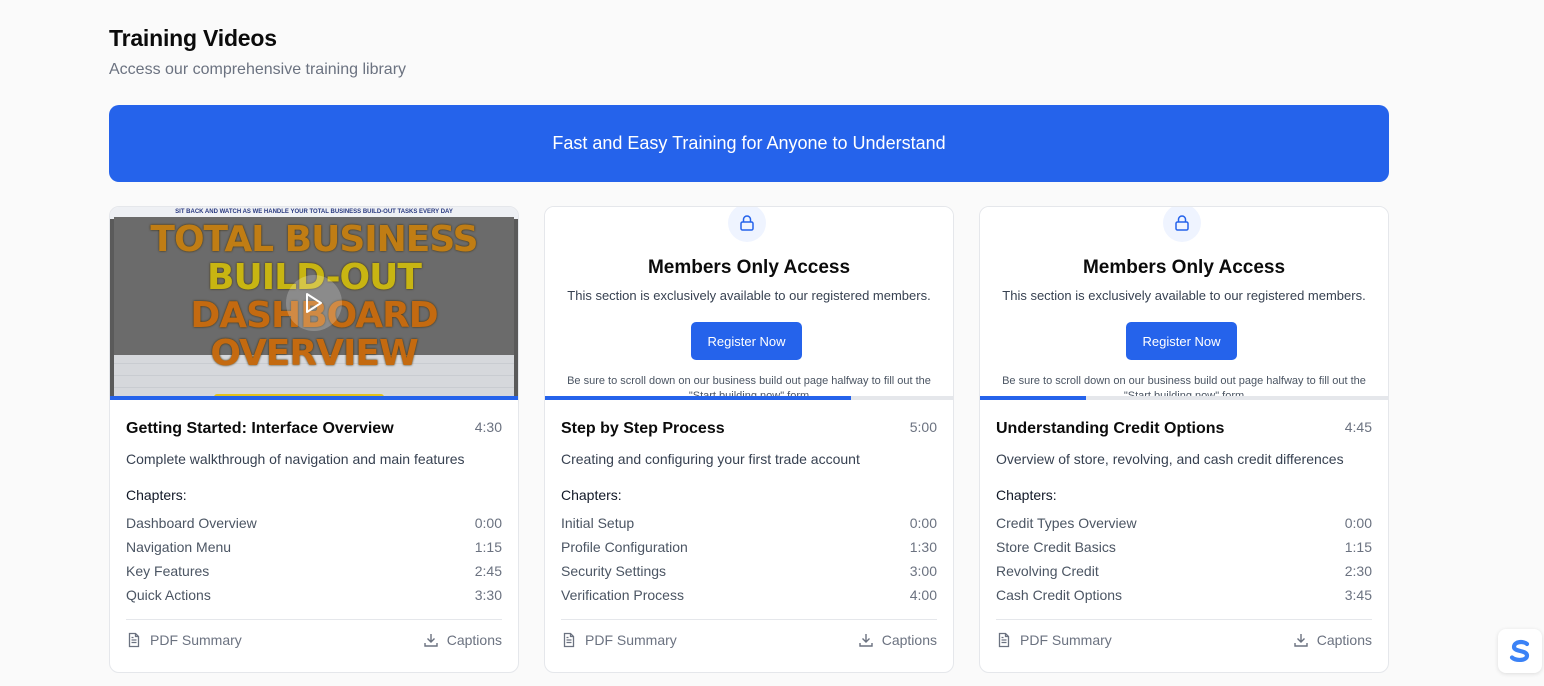 Image resolution: width=1544 pixels, height=686 pixels. What do you see at coordinates (749, 551) in the screenshot?
I see `chapter-item: Profile Configuration 1:30` at bounding box center [749, 551].